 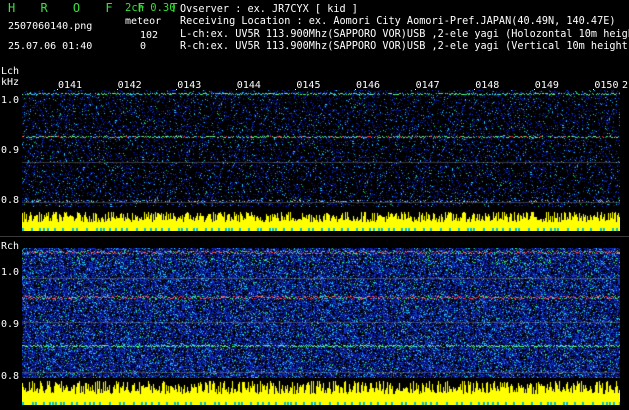 What do you see at coordinates (10, 82) in the screenshot?
I see `lch-unit: kHz` at bounding box center [10, 82].